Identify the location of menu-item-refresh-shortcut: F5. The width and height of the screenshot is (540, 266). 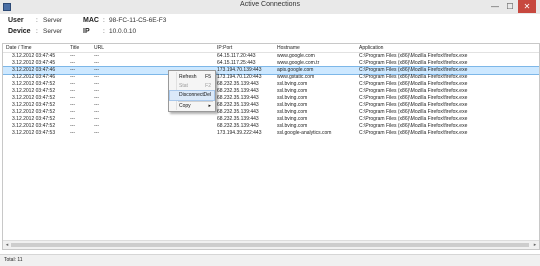
(208, 77).